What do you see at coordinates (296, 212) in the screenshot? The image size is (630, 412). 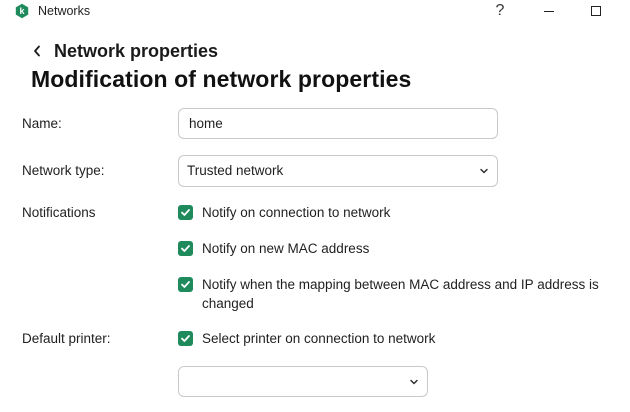 I see `notify-connection-label: Notify on connection to network` at bounding box center [296, 212].